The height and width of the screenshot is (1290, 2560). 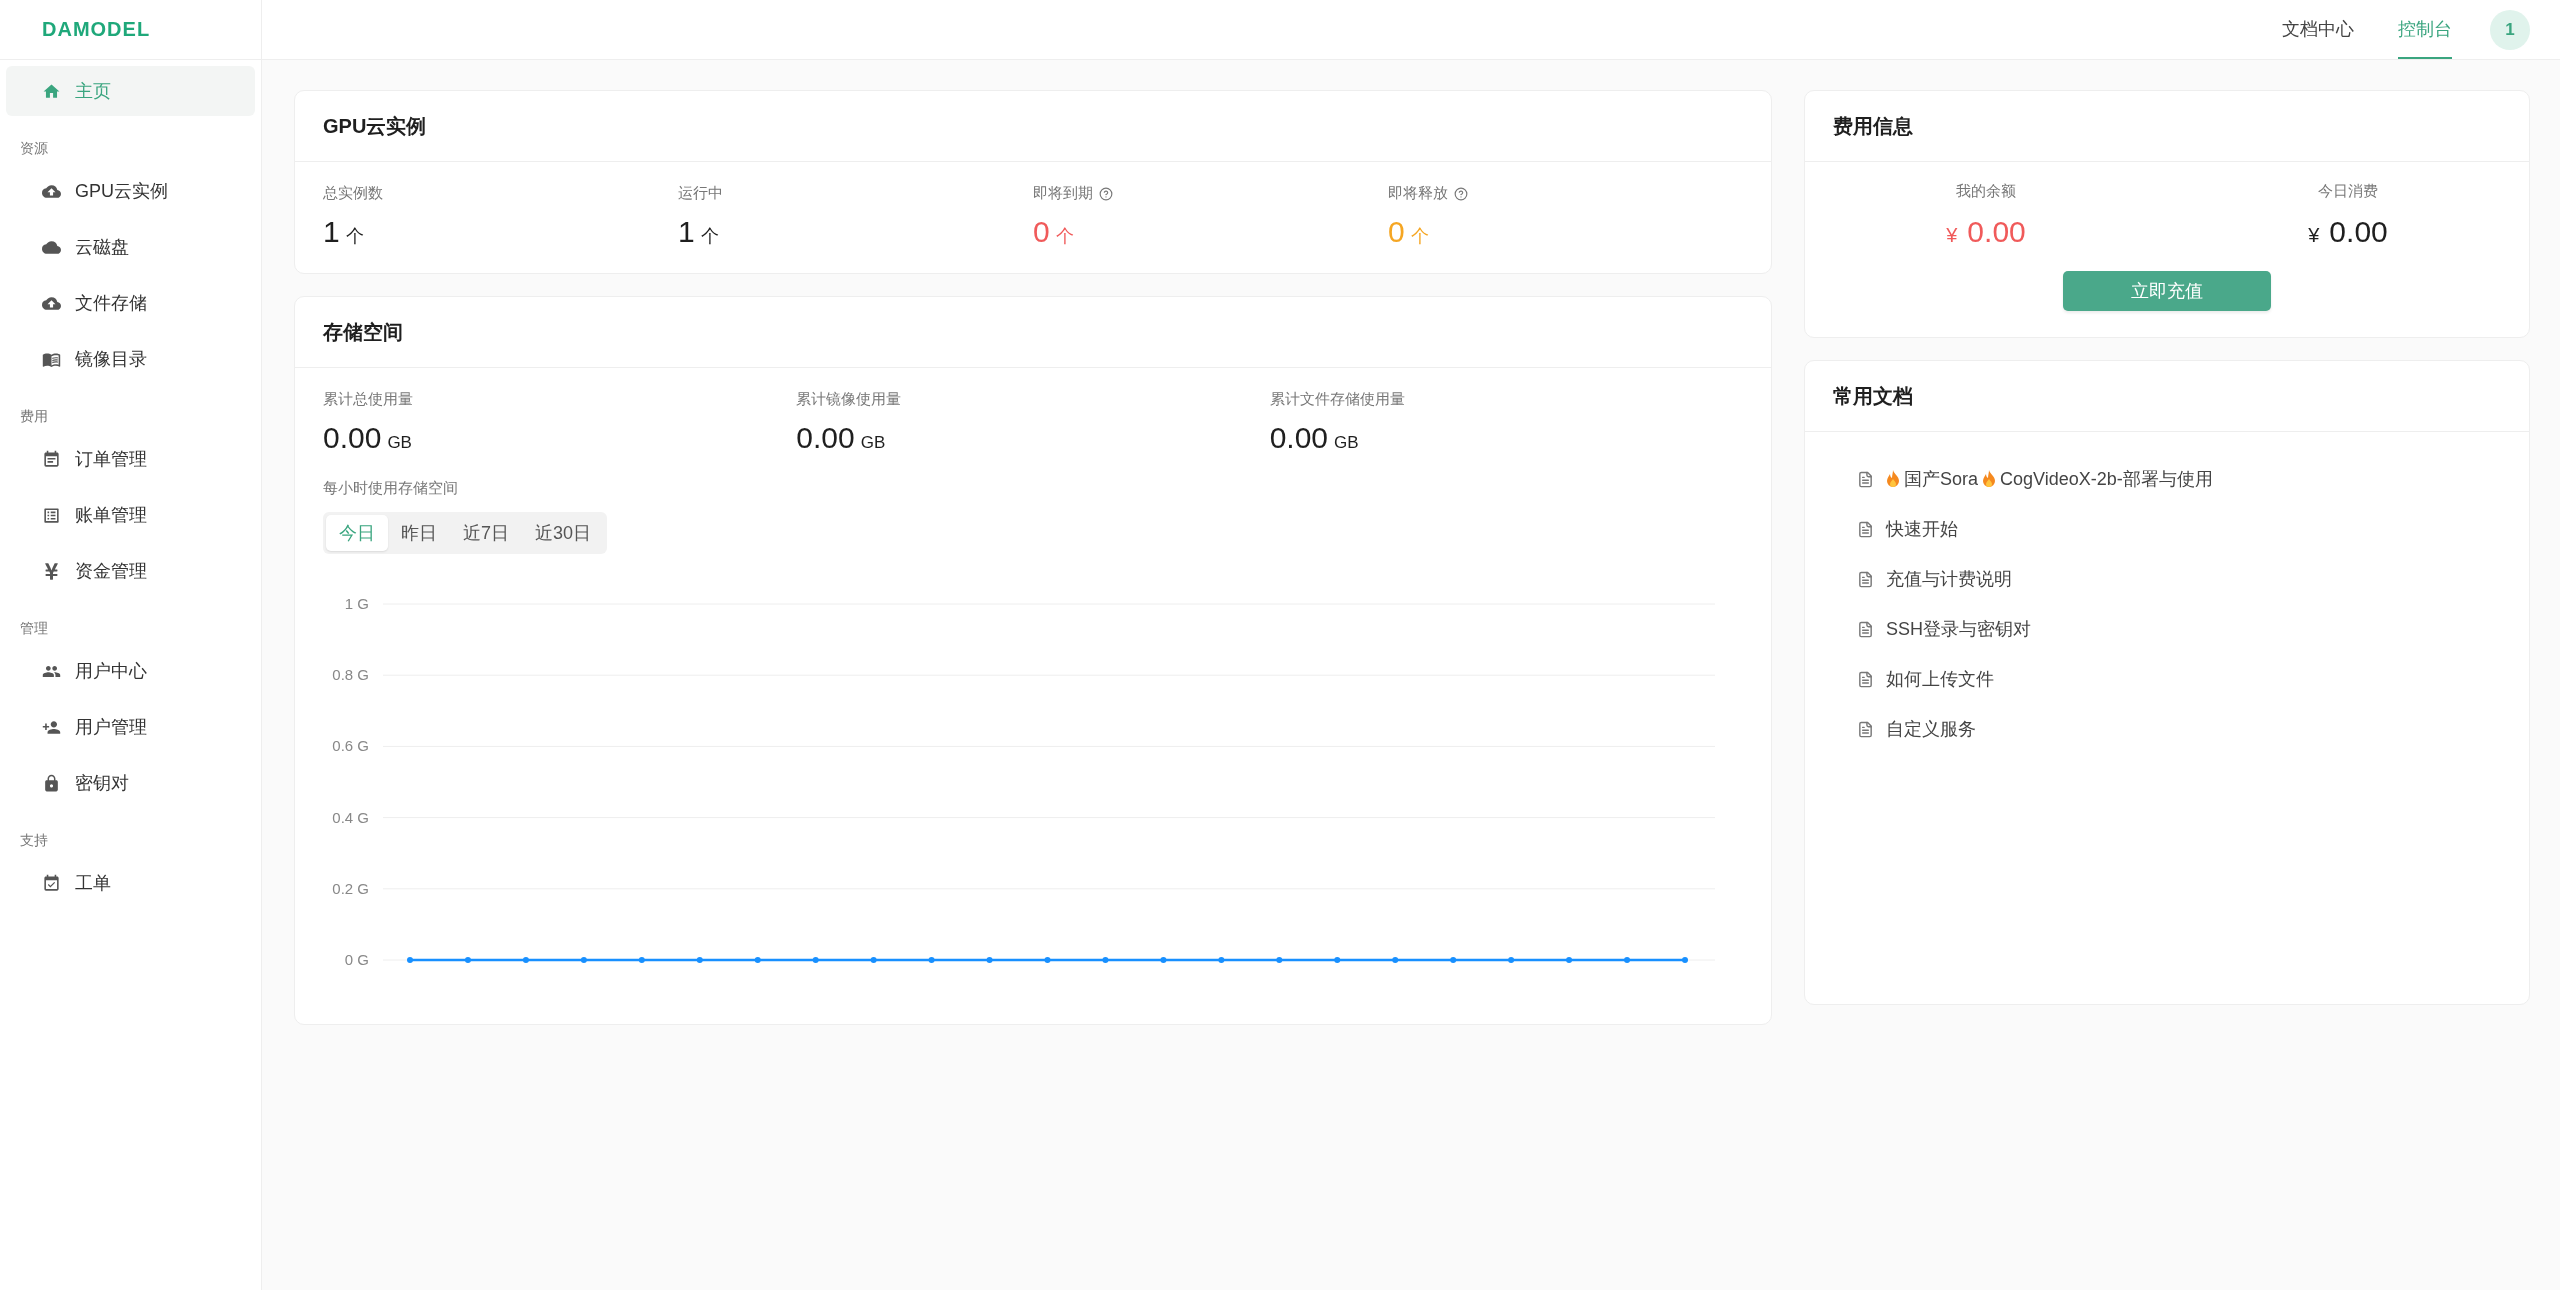 What do you see at coordinates (2318, 29) in the screenshot?
I see `nav-link: 文档中心` at bounding box center [2318, 29].